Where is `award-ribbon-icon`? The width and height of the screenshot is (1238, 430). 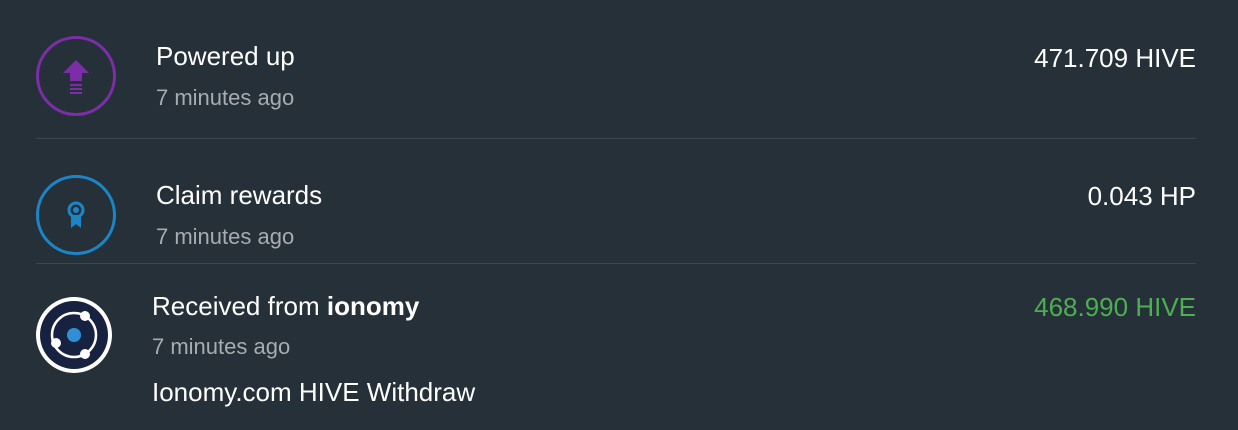 award-ribbon-icon is located at coordinates (76, 215).